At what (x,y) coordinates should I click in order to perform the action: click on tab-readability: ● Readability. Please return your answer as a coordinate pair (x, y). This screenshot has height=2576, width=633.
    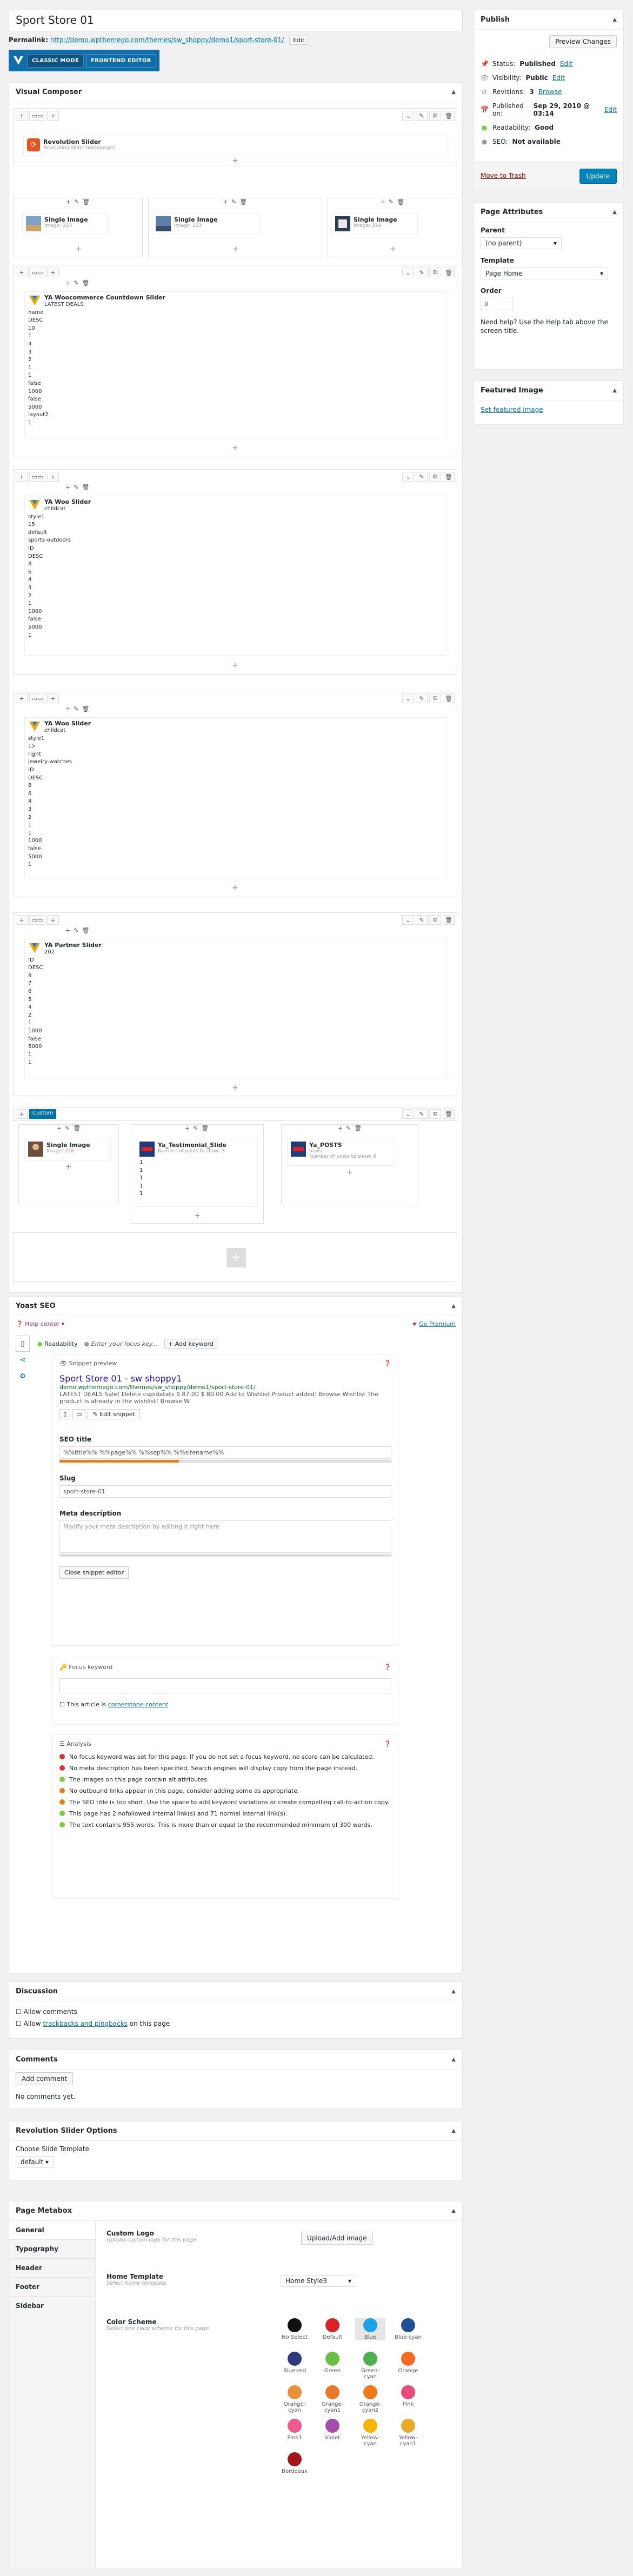
    Looking at the image, I should click on (57, 1344).